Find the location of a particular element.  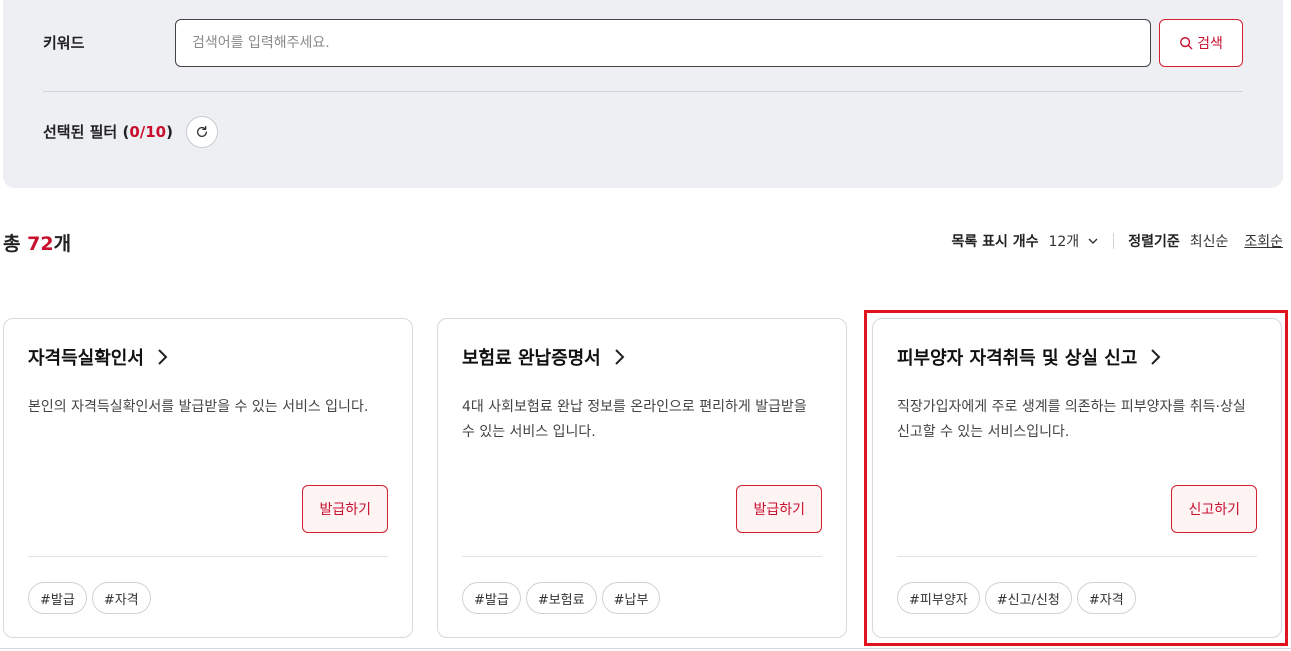

selected-filter-label: 선택된 필터 (0/10) is located at coordinates (108, 131).